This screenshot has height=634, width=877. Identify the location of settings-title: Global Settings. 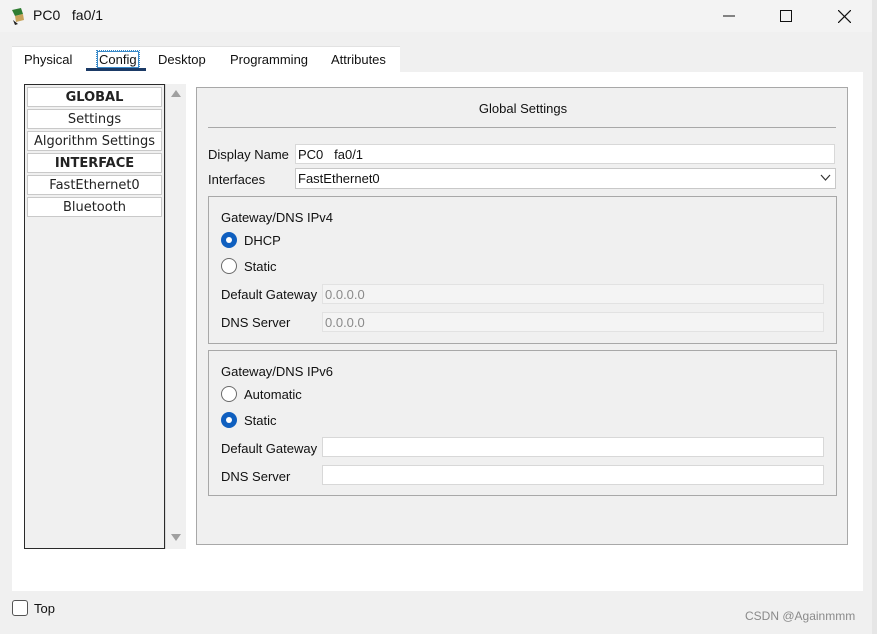
(523, 108).